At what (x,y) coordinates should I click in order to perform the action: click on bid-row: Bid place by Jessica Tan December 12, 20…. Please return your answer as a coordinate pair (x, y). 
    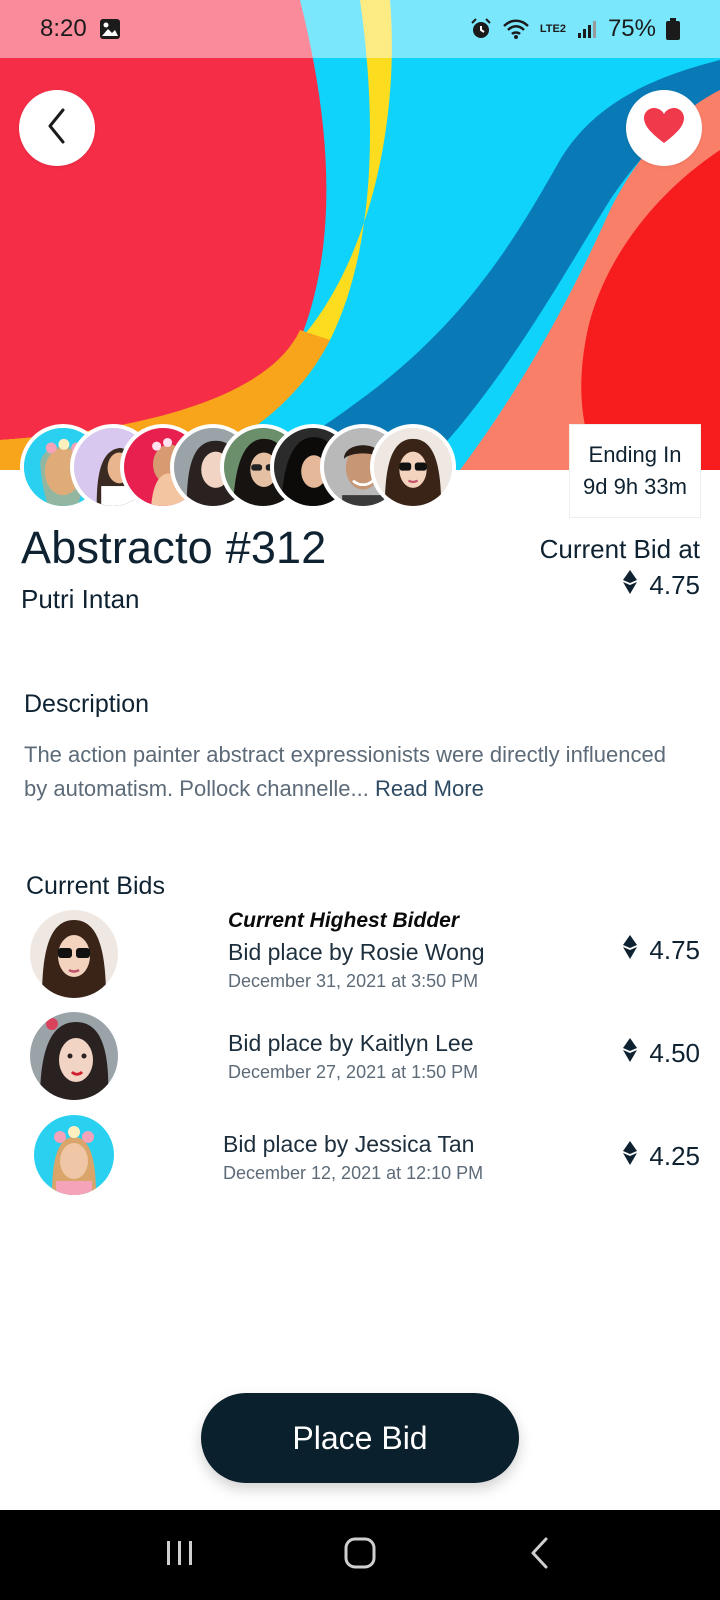
    Looking at the image, I should click on (360, 1163).